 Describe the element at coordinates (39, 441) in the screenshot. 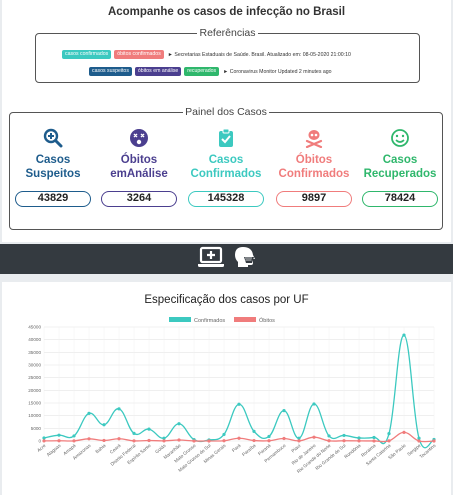

I see `y-tick-label: 0` at that location.